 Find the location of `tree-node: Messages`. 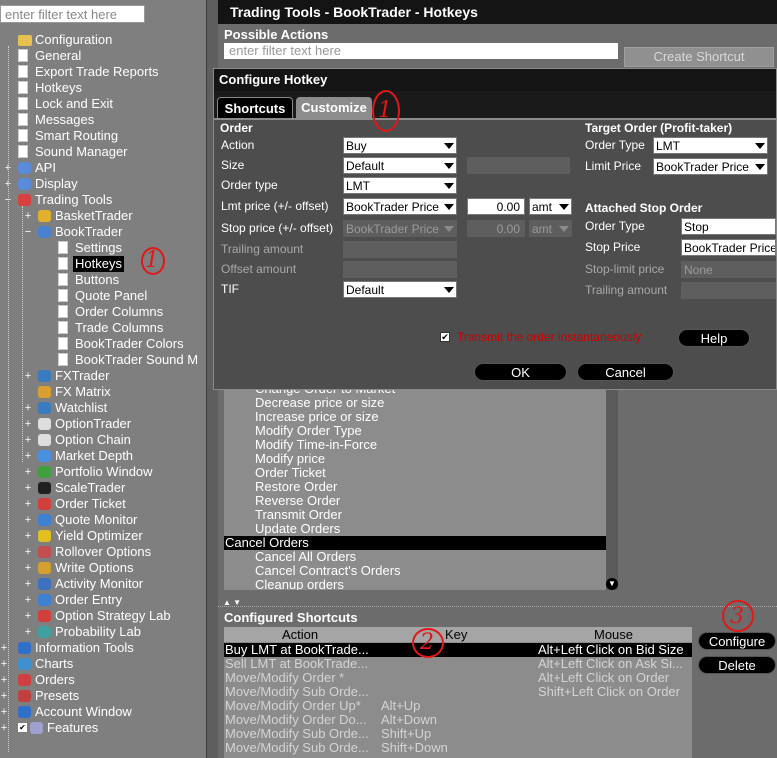

tree-node: Messages is located at coordinates (103, 120).